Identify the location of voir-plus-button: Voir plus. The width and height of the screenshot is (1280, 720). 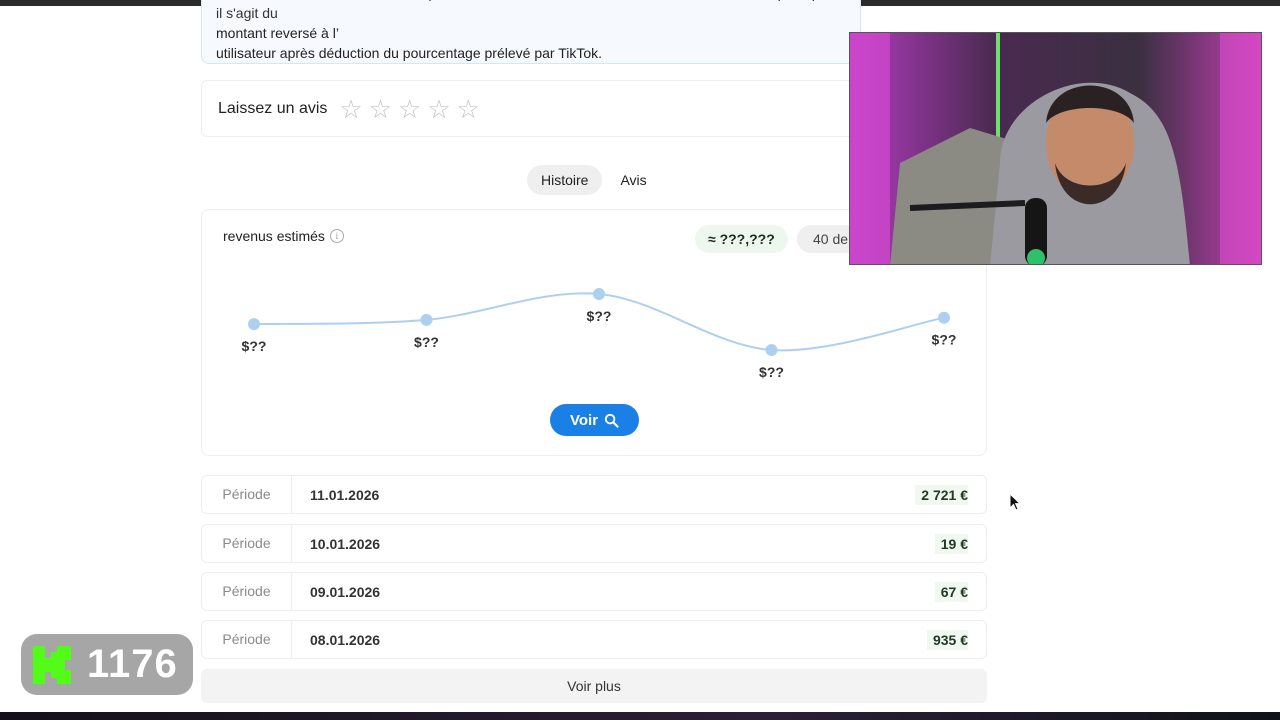
(594, 686).